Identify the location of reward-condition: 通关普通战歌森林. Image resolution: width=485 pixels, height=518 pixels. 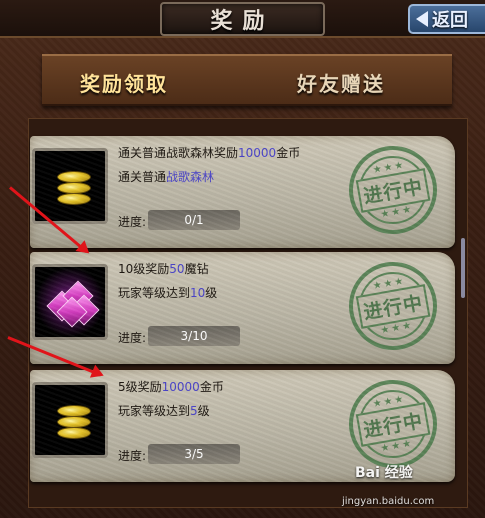
(166, 177).